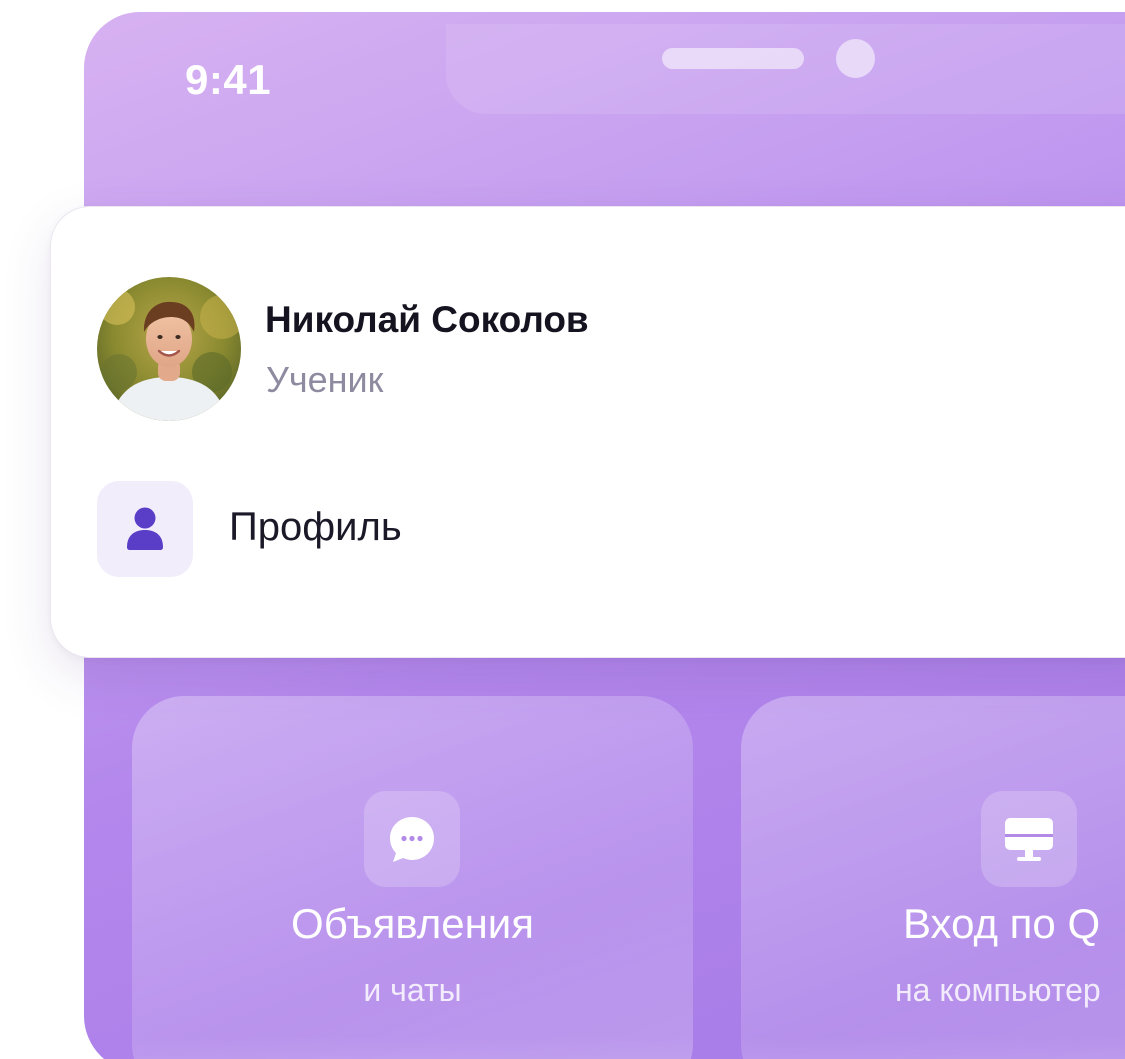  What do you see at coordinates (597, 529) in the screenshot?
I see `menu-item-profile: Профиль` at bounding box center [597, 529].